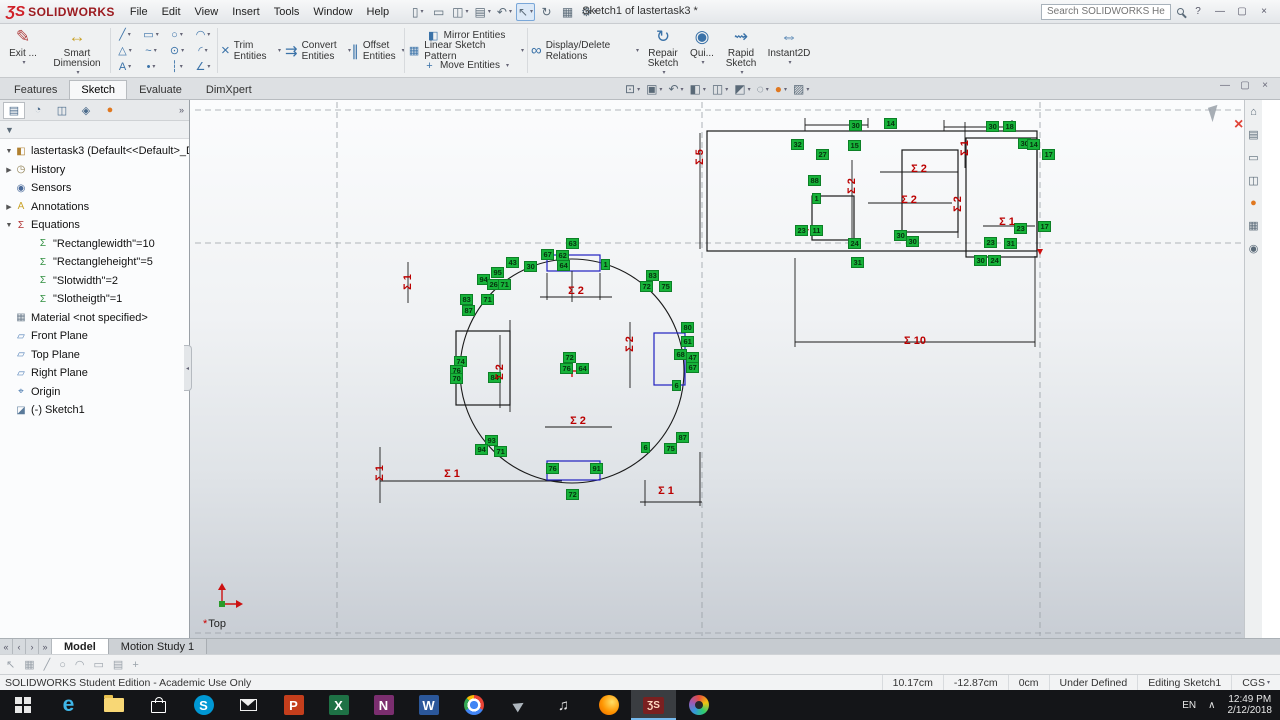 This screenshot has width=1280, height=720. What do you see at coordinates (1211, 705) in the screenshot?
I see `tray-expand-icon: ∧` at bounding box center [1211, 705].